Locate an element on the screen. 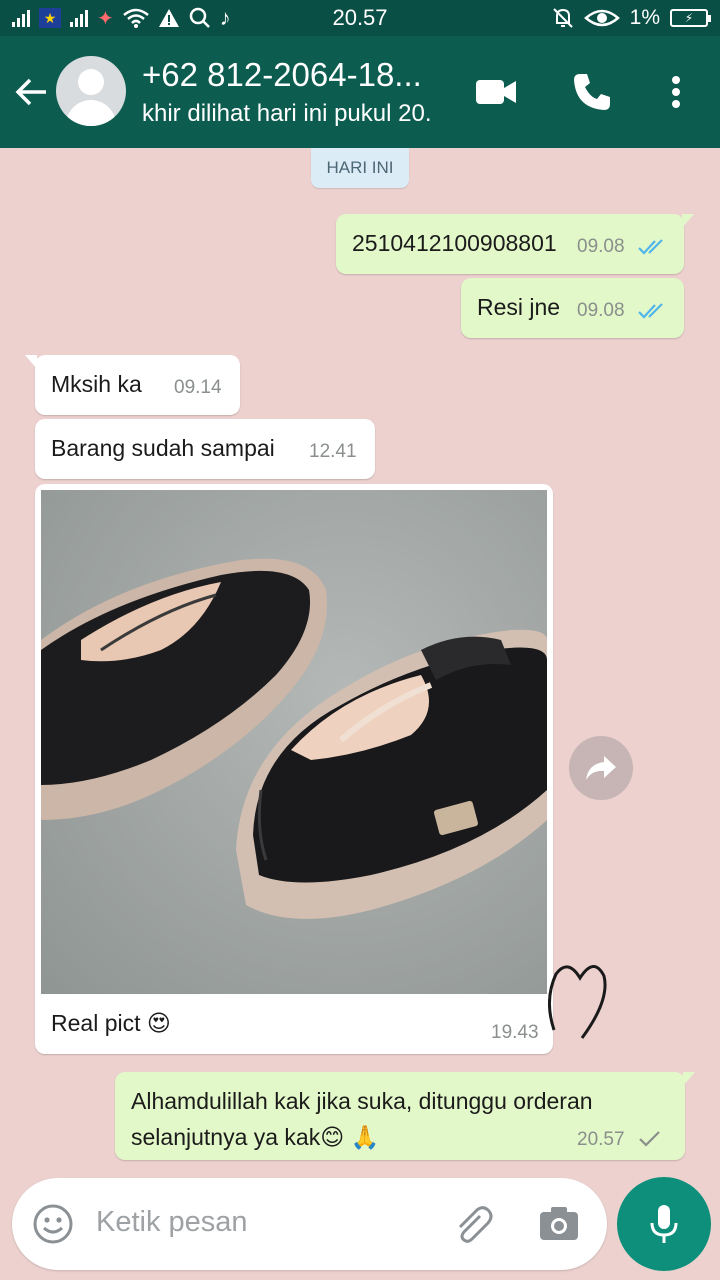 The height and width of the screenshot is (1280, 720). message-text-line2: selanjutnya ya kak😊 🙏 is located at coordinates (255, 1137).